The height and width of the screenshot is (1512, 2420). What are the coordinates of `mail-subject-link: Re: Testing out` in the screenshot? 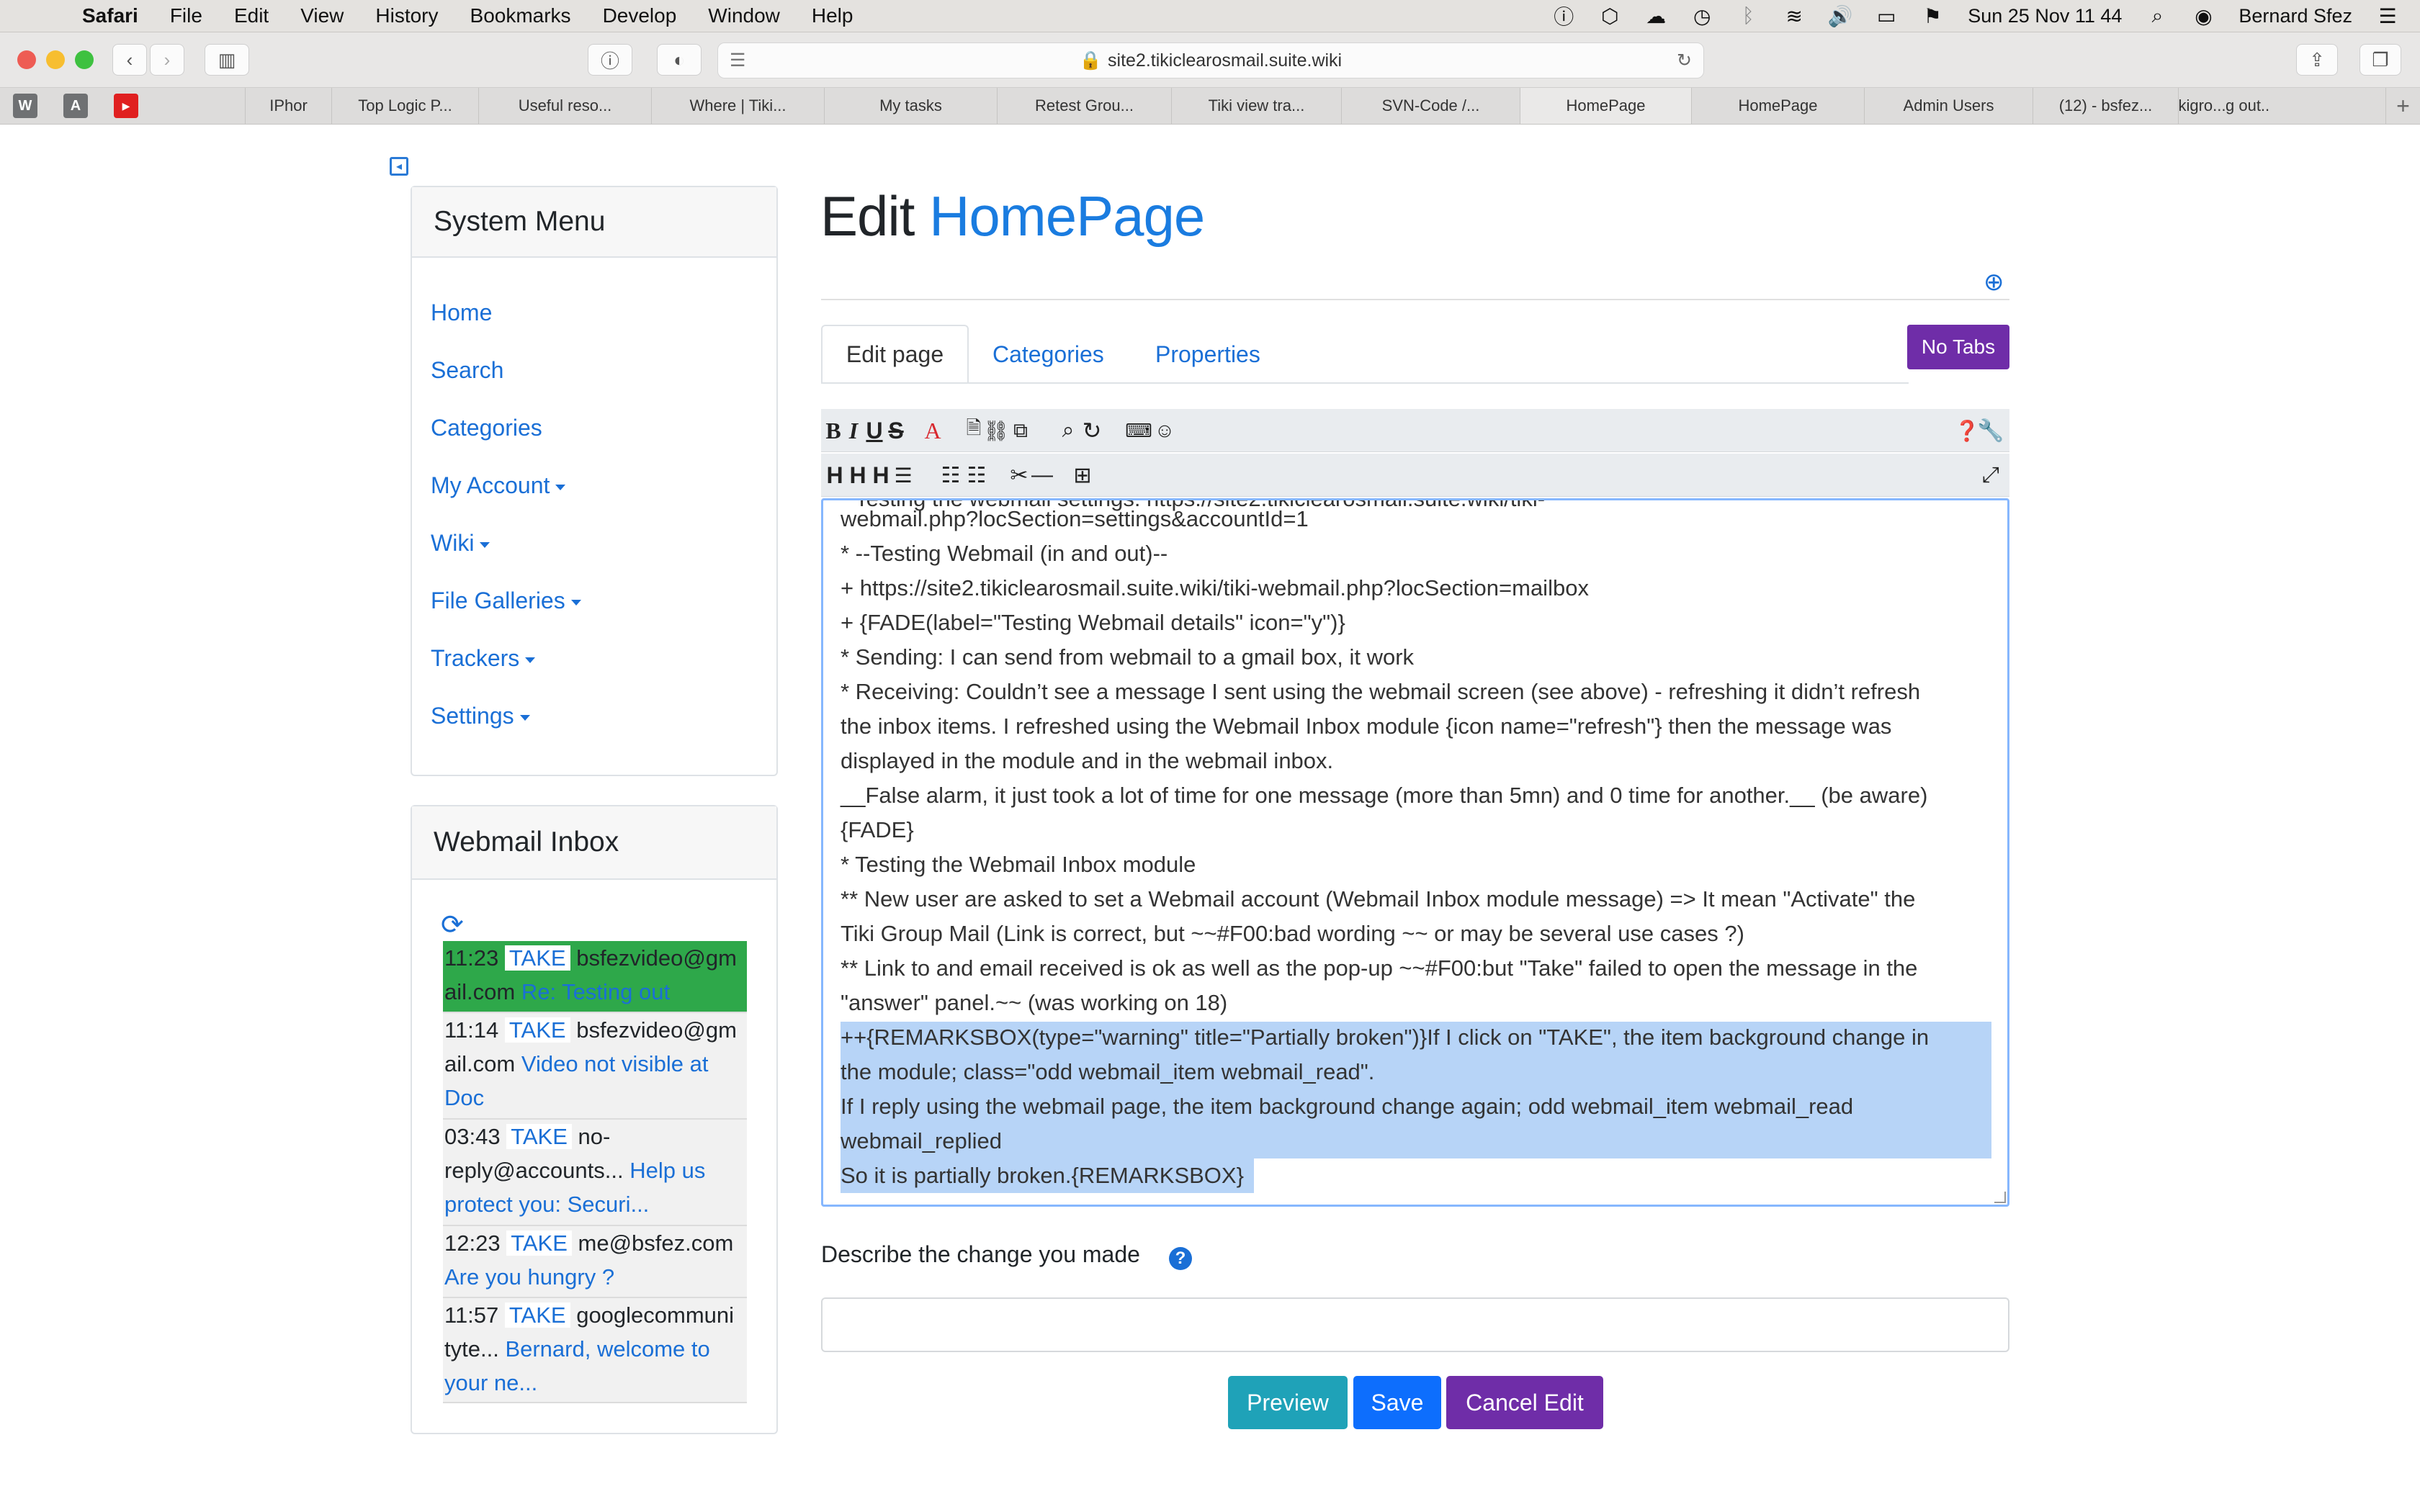 It's located at (595, 991).